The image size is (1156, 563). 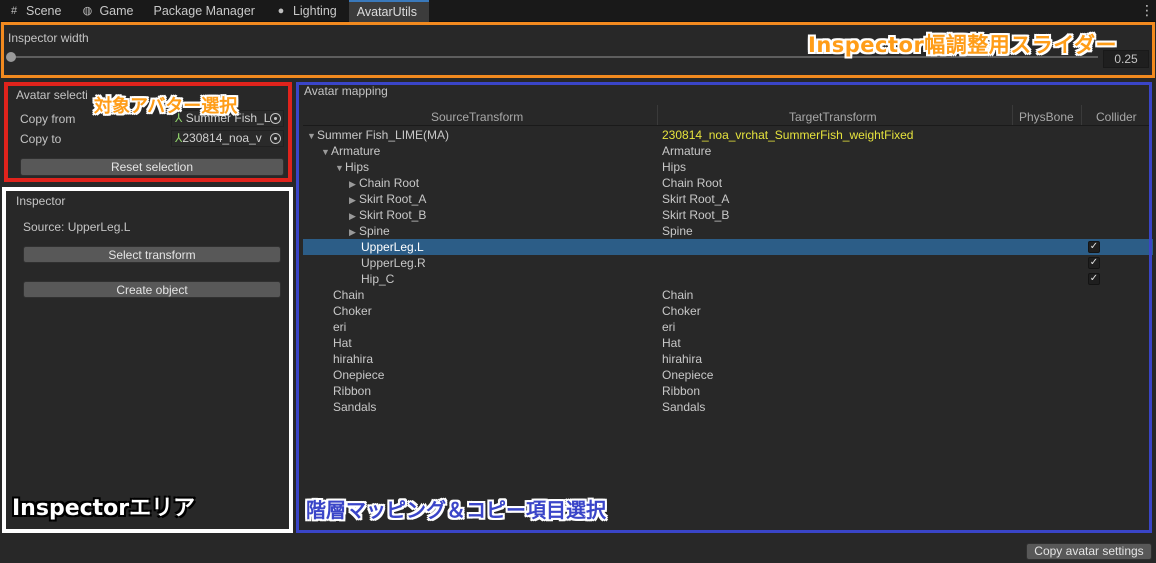 I want to click on tab-avatarutils: AvatarUtils, so click(x=388, y=11).